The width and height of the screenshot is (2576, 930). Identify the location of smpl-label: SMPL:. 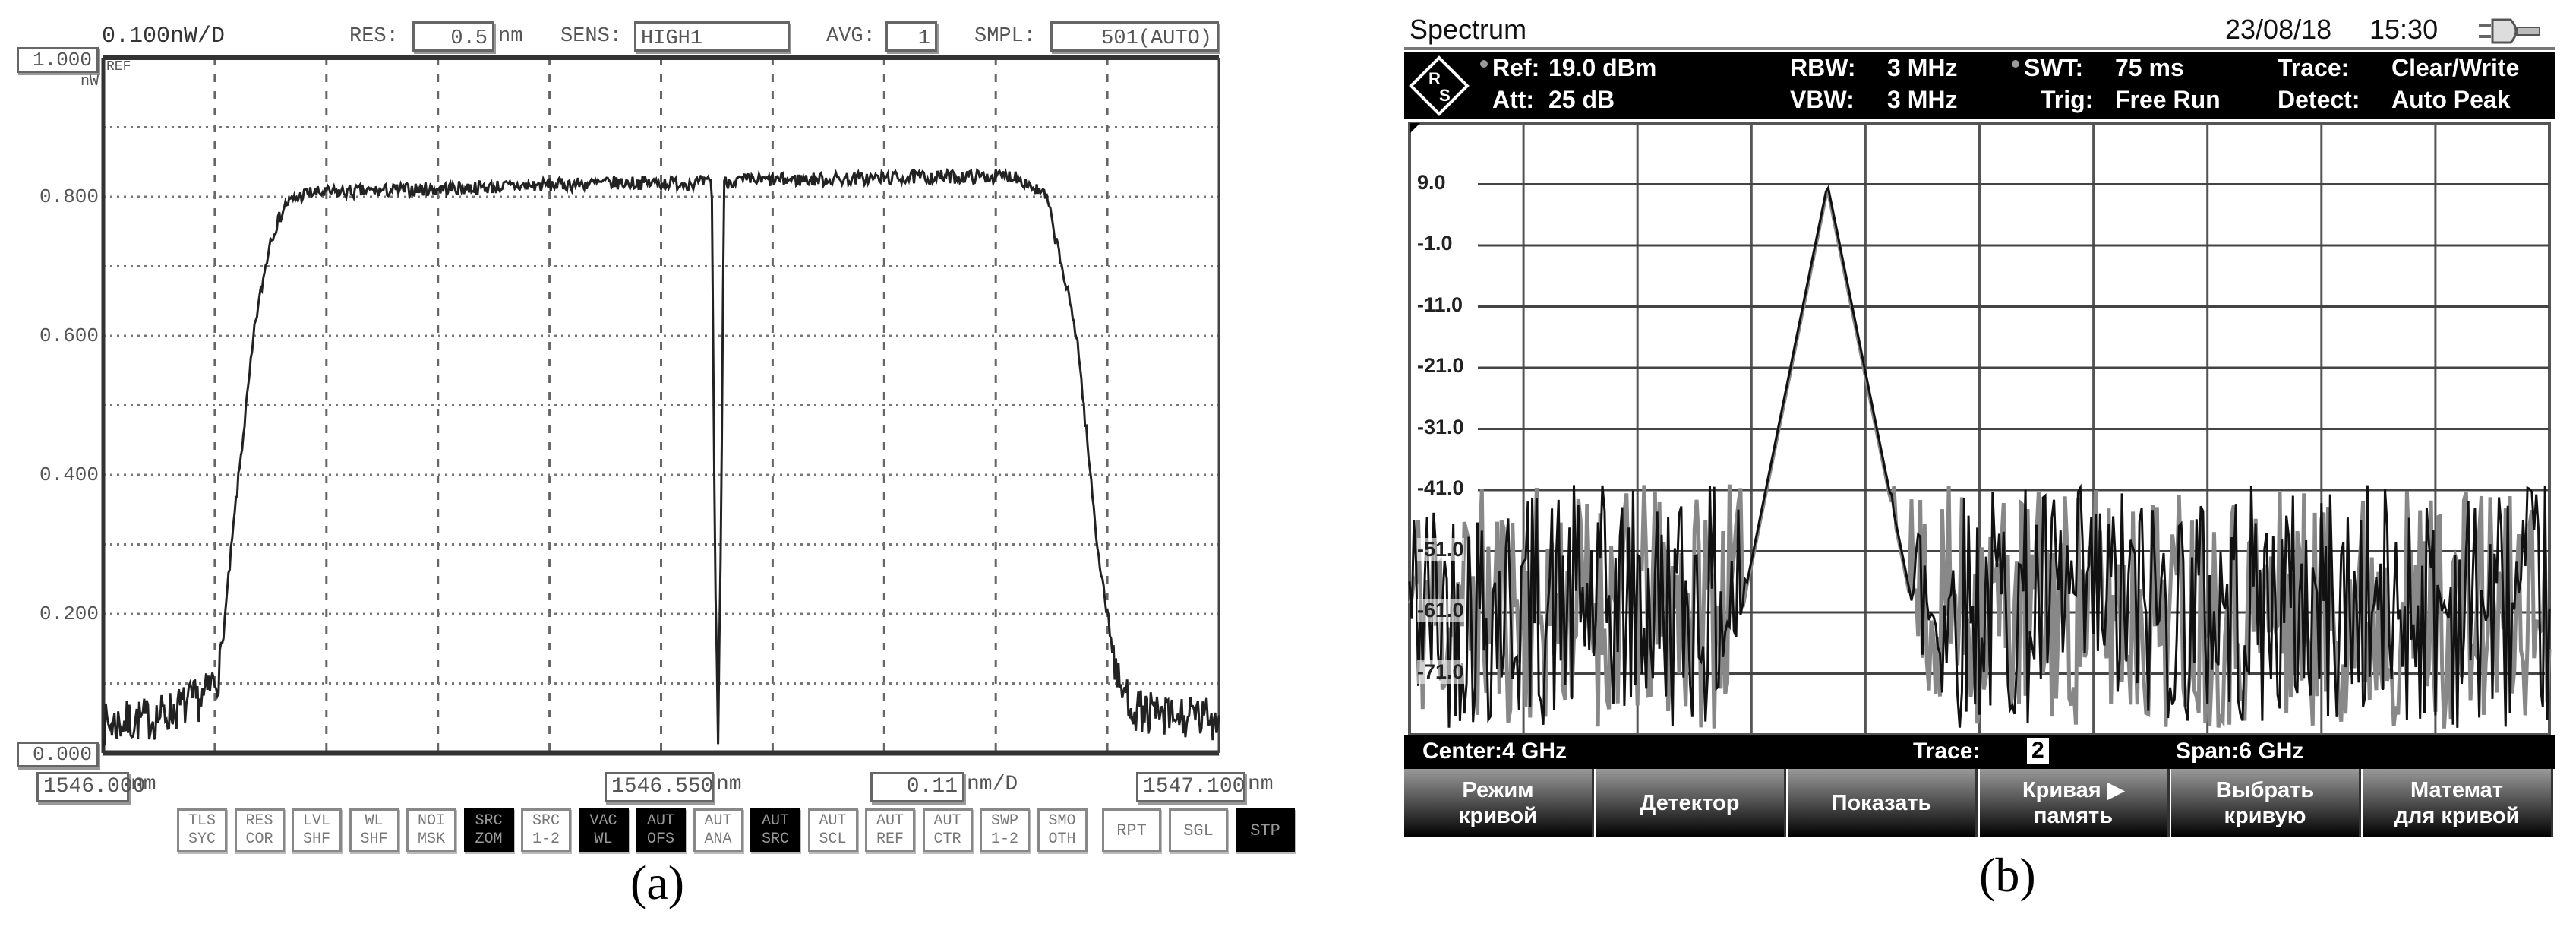
(1006, 36).